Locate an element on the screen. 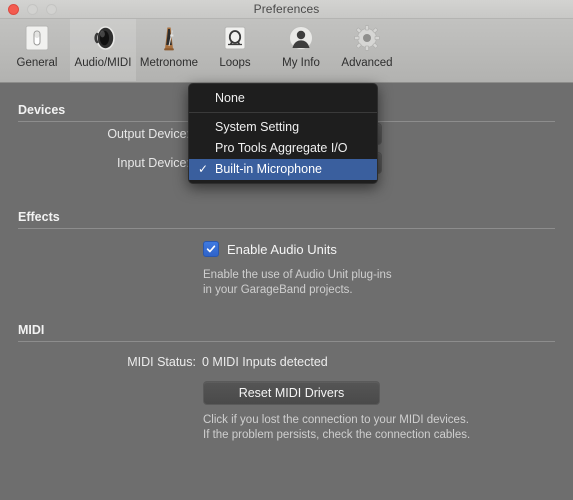 Image resolution: width=573 pixels, height=500 pixels. effects-section-header: Effects is located at coordinates (286, 218).